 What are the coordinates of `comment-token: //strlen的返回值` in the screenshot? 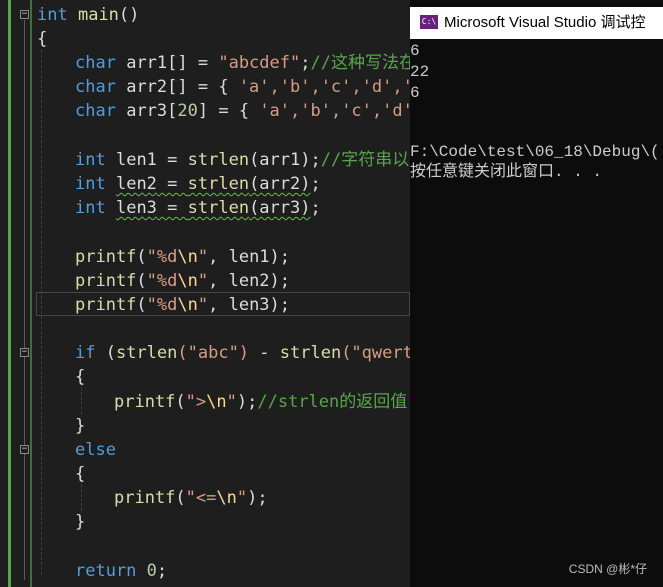 It's located at (332, 402).